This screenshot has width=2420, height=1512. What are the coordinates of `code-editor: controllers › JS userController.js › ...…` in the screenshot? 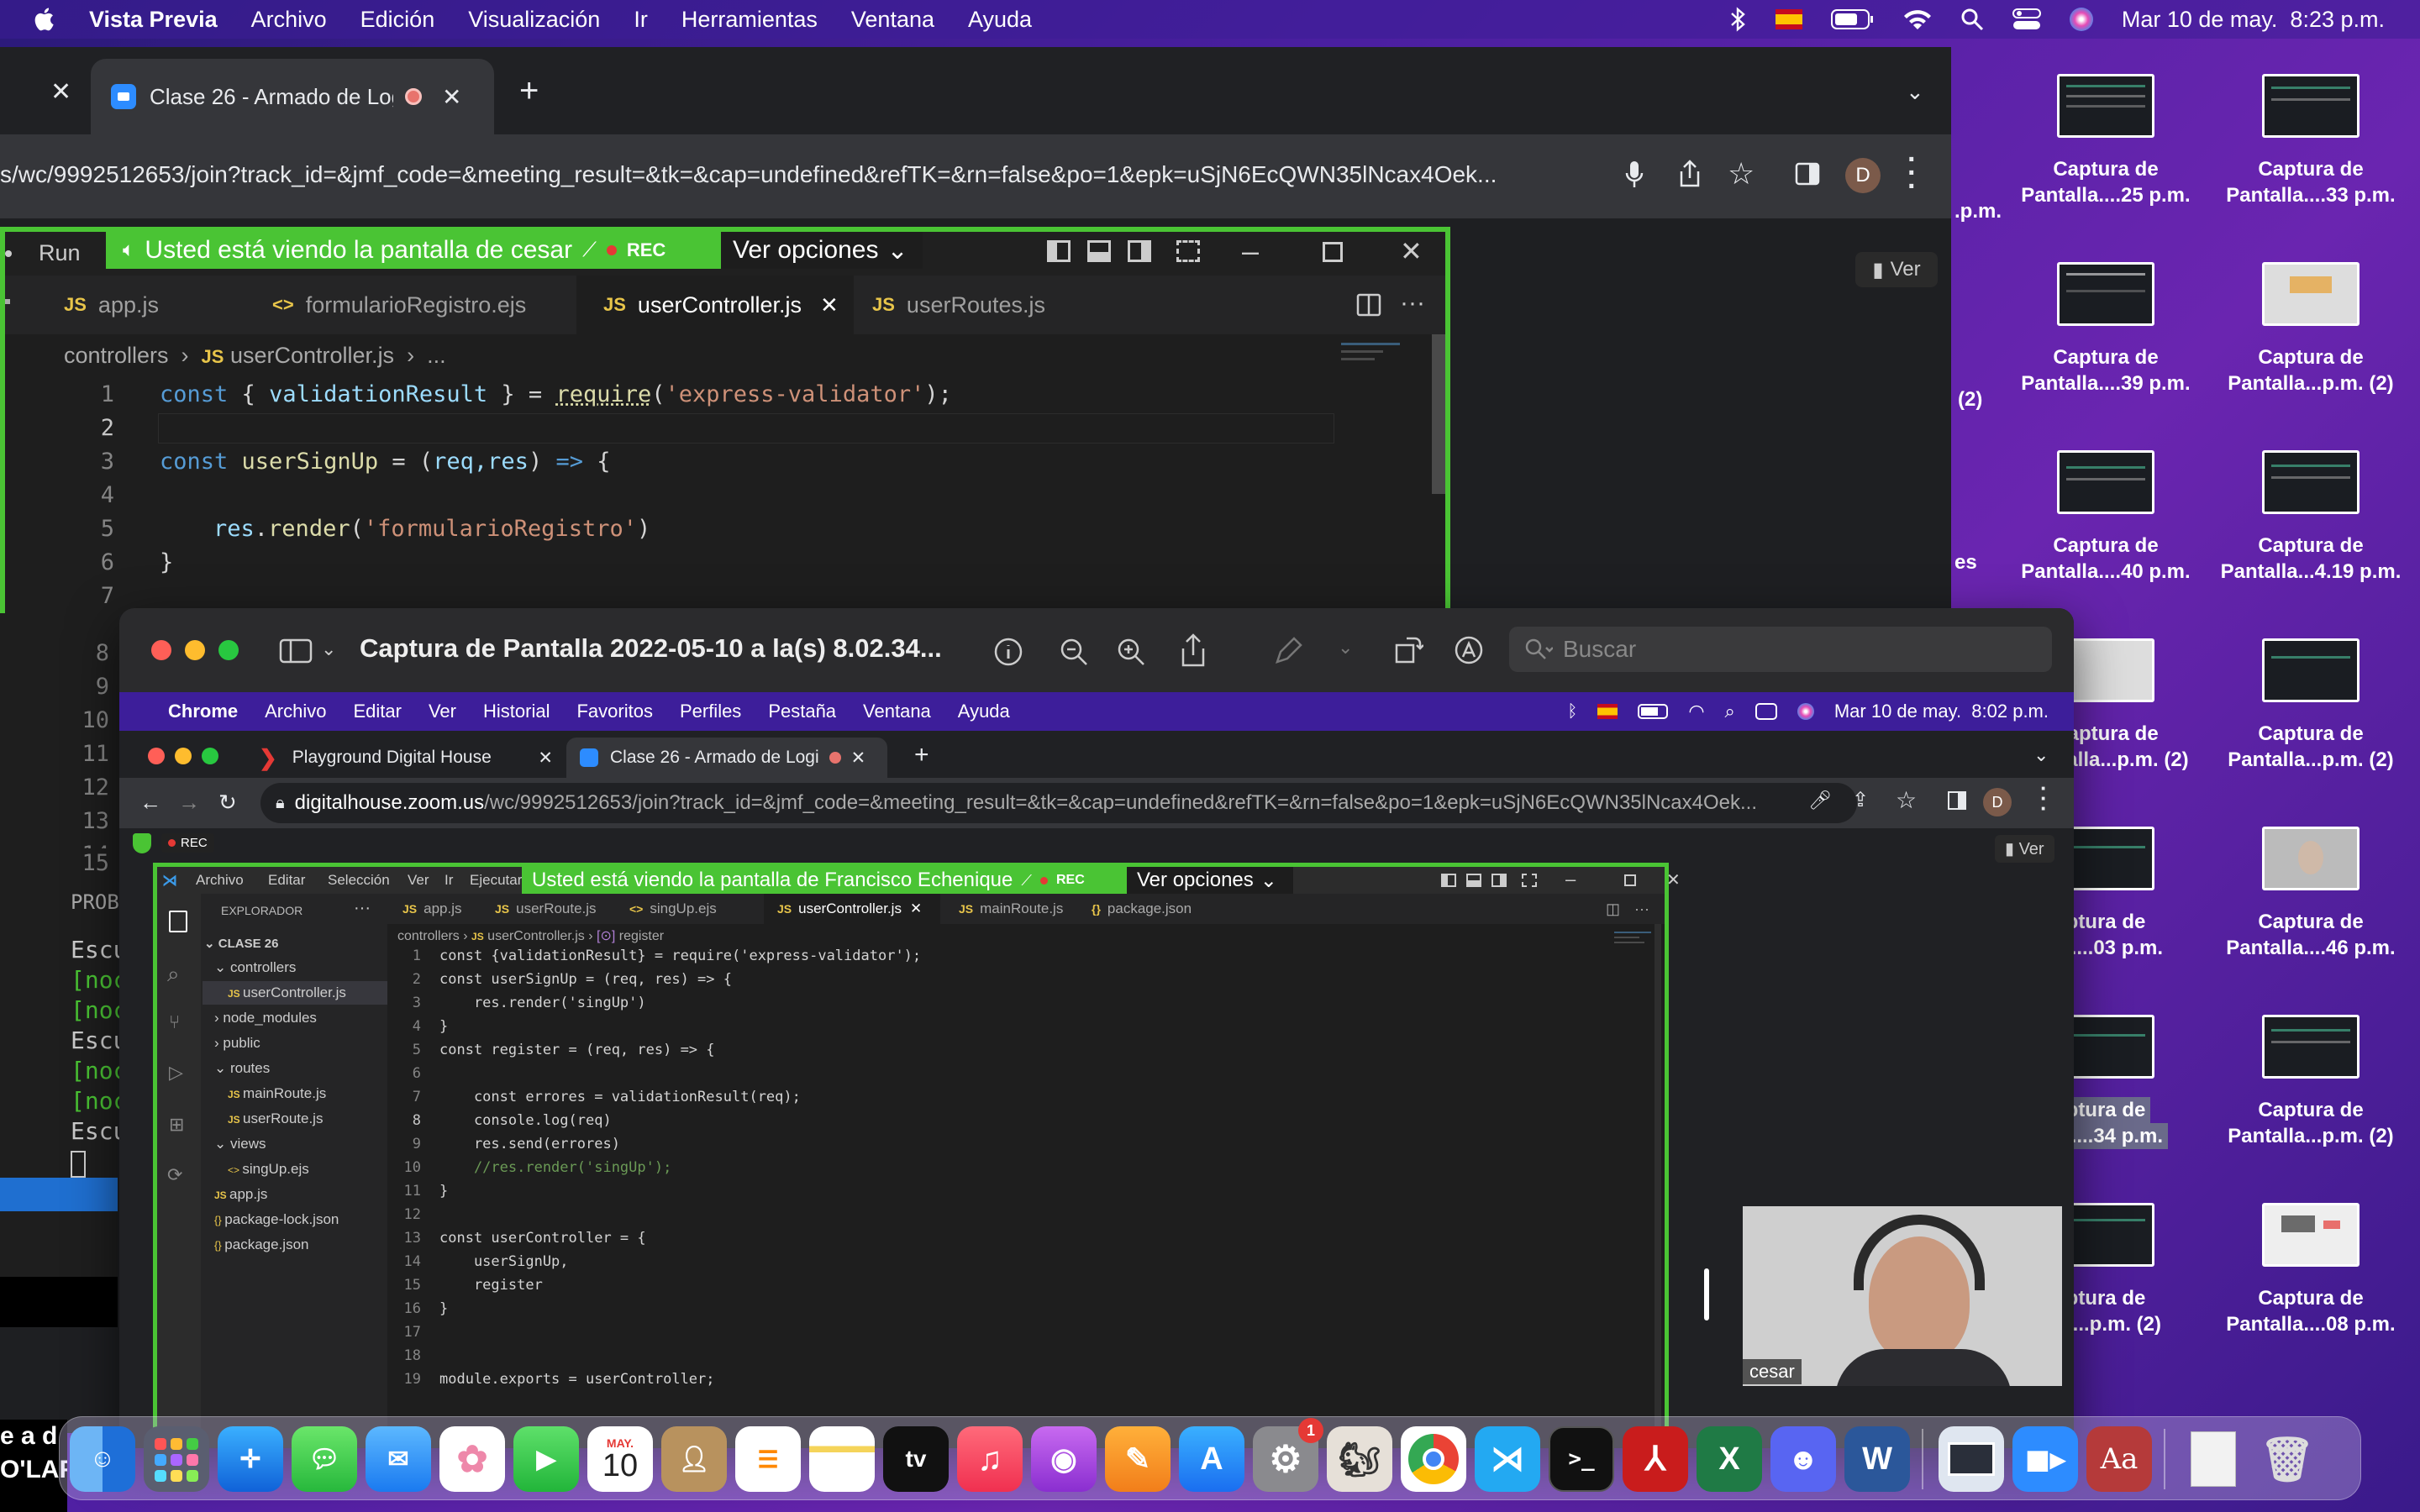 It's located at (725, 474).